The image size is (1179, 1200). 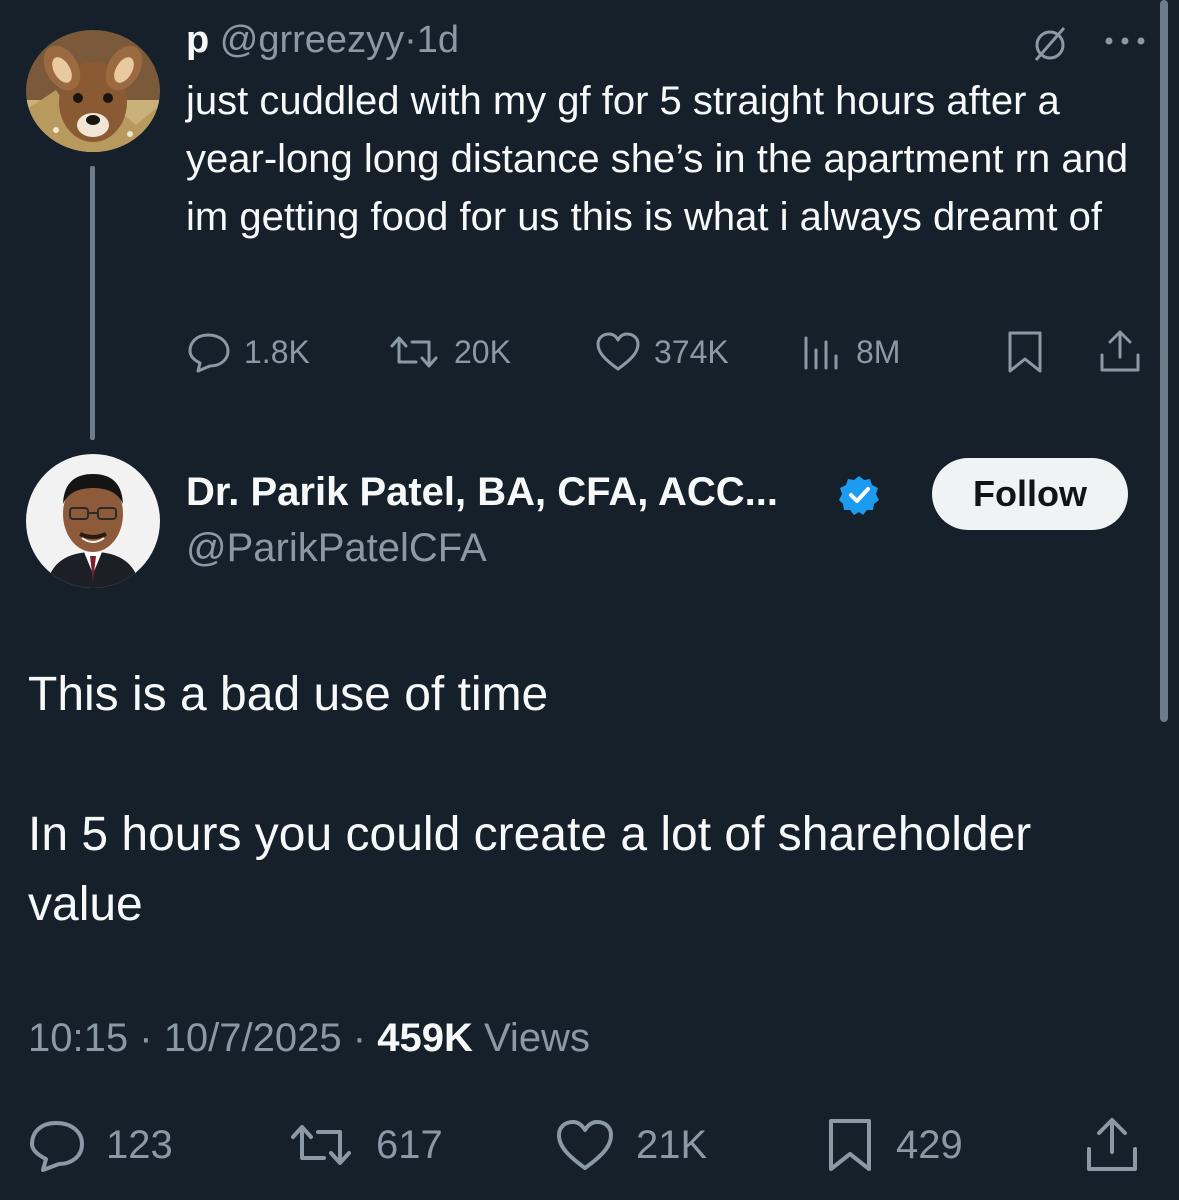 What do you see at coordinates (1030, 494) in the screenshot?
I see `follow-button: Follow` at bounding box center [1030, 494].